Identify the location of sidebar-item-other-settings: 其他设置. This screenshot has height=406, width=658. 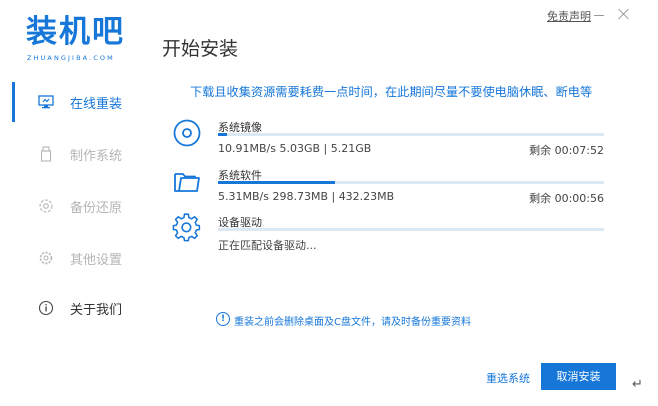
(75, 257).